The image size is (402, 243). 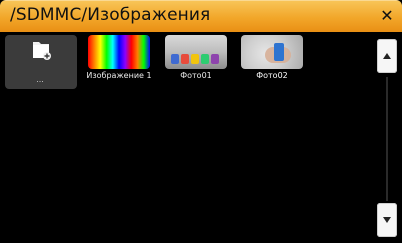 What do you see at coordinates (119, 75) in the screenshot?
I see `file-label: Изображение 1` at bounding box center [119, 75].